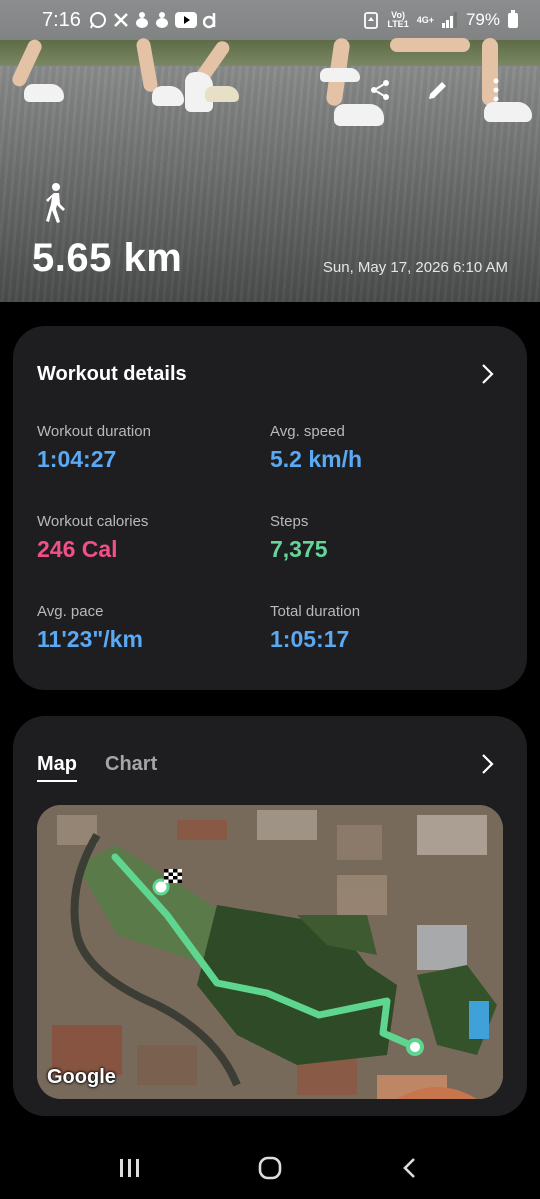 This screenshot has height=1199, width=540. Describe the element at coordinates (90, 639) in the screenshot. I see `metric-value: 11'23"/km` at that location.